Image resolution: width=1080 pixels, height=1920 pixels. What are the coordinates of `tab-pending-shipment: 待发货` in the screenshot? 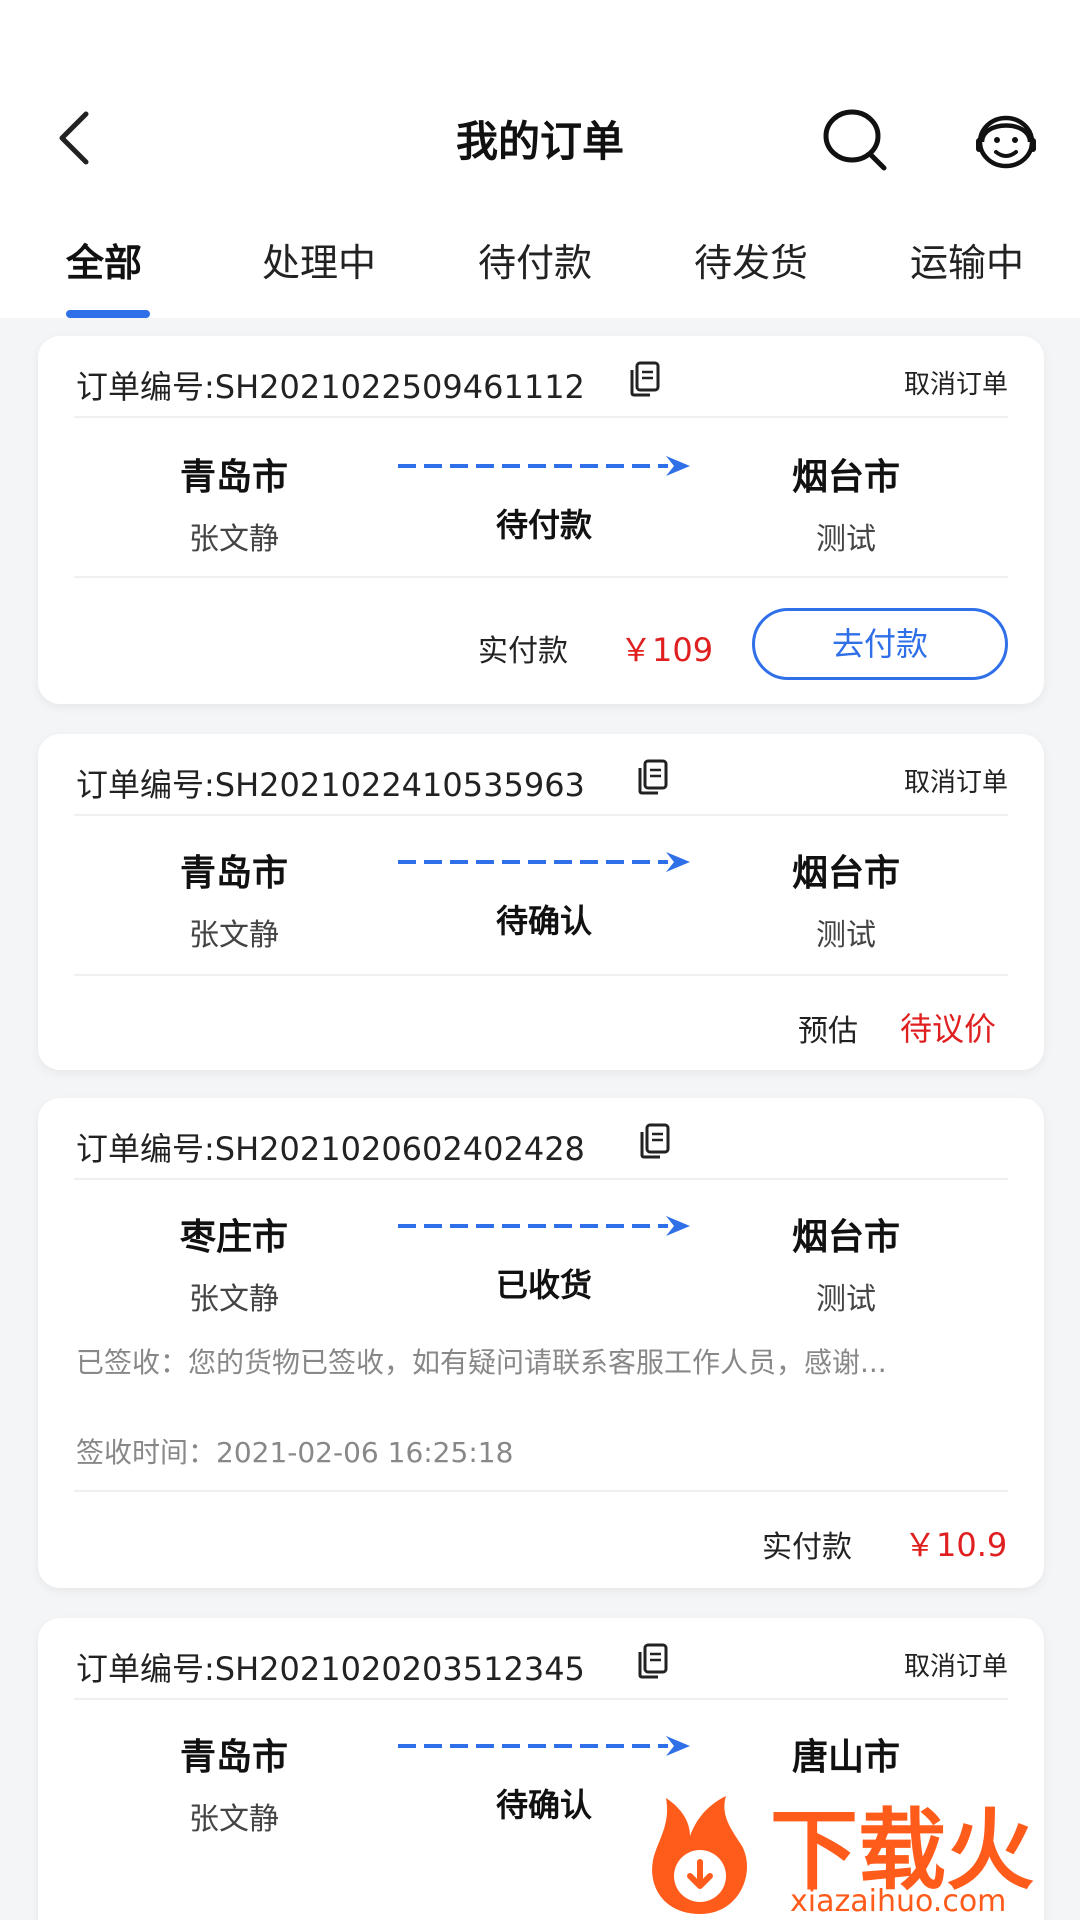 It's located at (751, 259).